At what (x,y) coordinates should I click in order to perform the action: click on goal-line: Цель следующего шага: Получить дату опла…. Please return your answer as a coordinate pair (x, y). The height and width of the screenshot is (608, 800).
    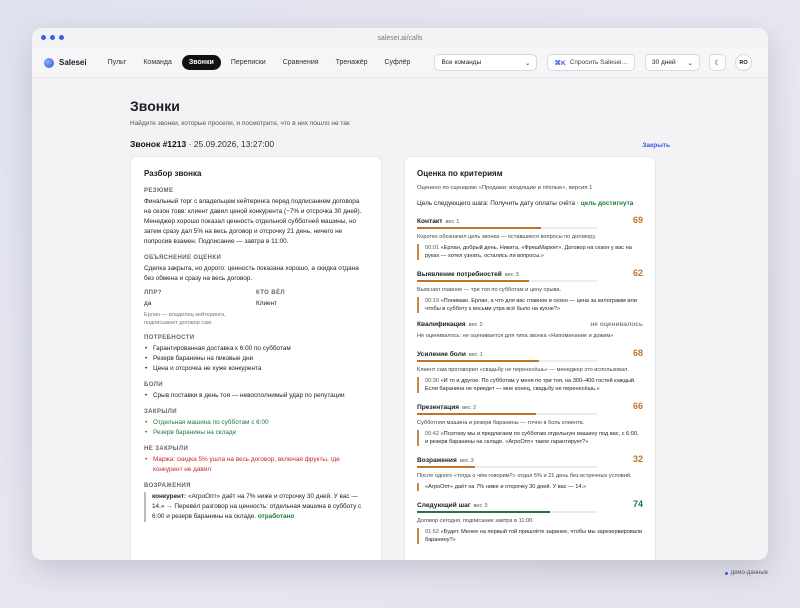
    Looking at the image, I should click on (530, 203).